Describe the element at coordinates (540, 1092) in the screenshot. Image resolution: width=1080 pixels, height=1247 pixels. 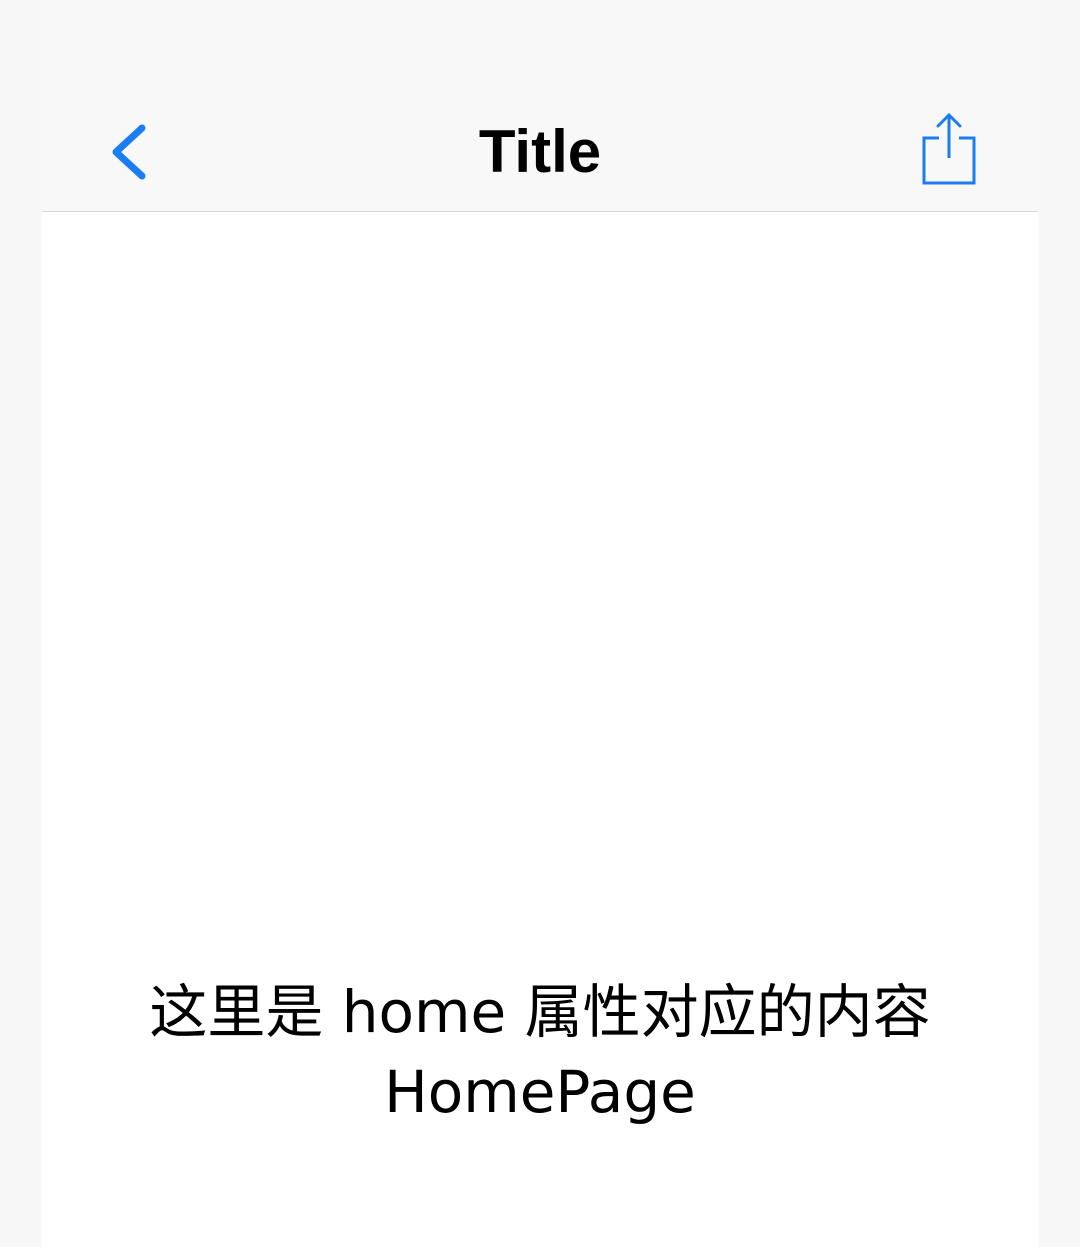
I see `home-message-line-2: HomePage` at that location.